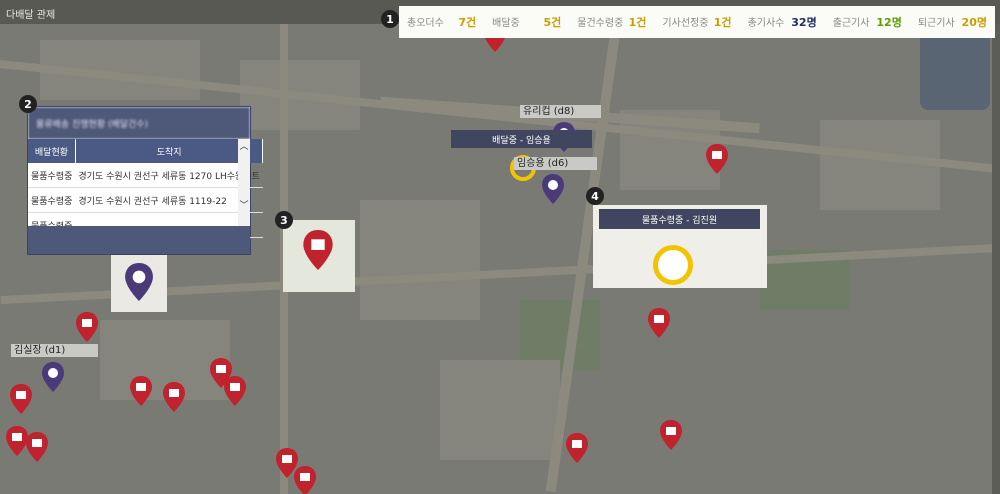 The height and width of the screenshot is (494, 1000). What do you see at coordinates (560, 111) in the screenshot?
I see `map-tag: 유리컵 (d8)` at bounding box center [560, 111].